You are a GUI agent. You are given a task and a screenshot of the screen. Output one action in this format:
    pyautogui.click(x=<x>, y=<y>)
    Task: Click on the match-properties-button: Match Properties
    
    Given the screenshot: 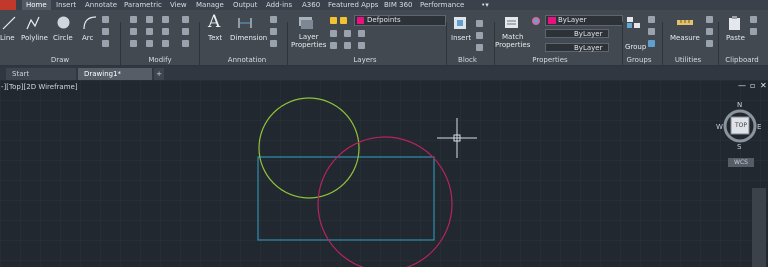 What is the action you would take?
    pyautogui.click(x=512, y=41)
    